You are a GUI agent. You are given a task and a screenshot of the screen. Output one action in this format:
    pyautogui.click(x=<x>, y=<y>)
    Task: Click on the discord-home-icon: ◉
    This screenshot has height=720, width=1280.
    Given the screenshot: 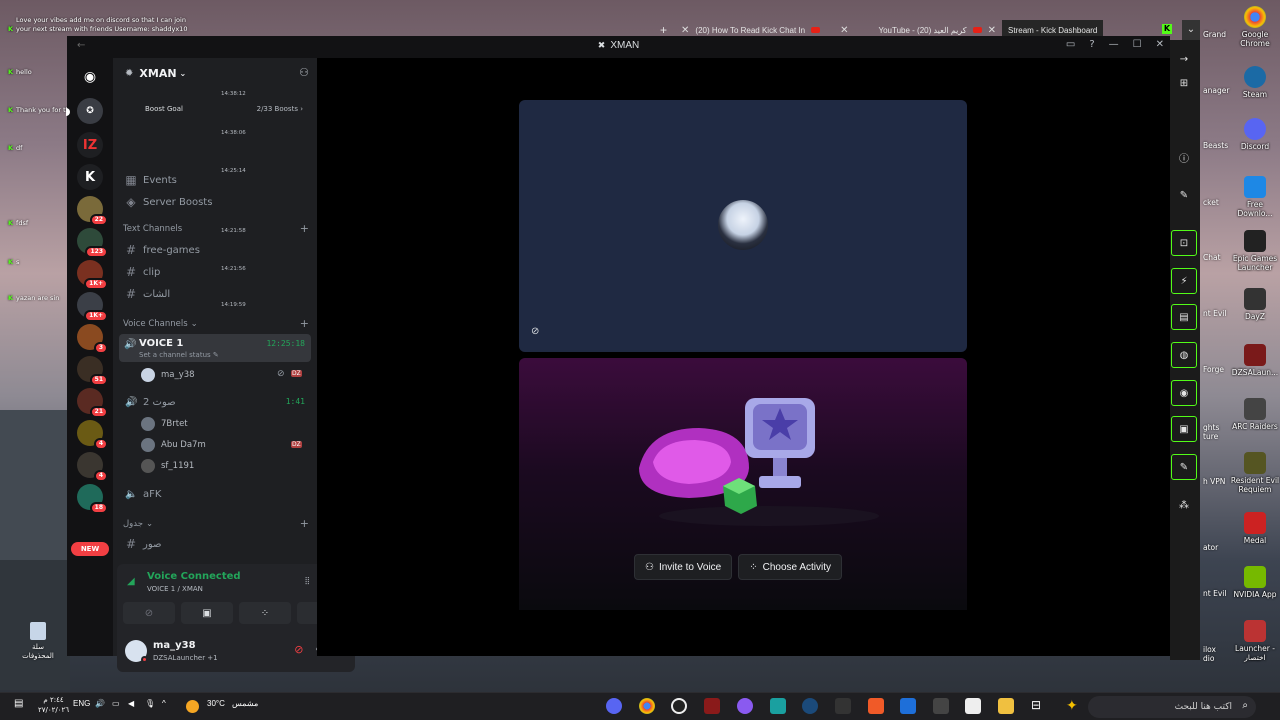 What is the action you would take?
    pyautogui.click(x=90, y=77)
    